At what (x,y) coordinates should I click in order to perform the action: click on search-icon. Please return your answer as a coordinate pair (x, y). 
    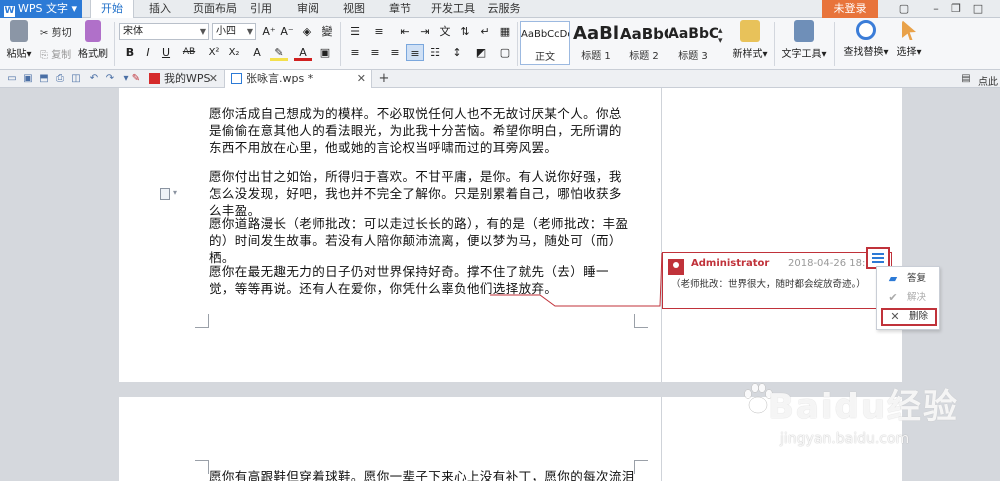
    Looking at the image, I should click on (866, 30).